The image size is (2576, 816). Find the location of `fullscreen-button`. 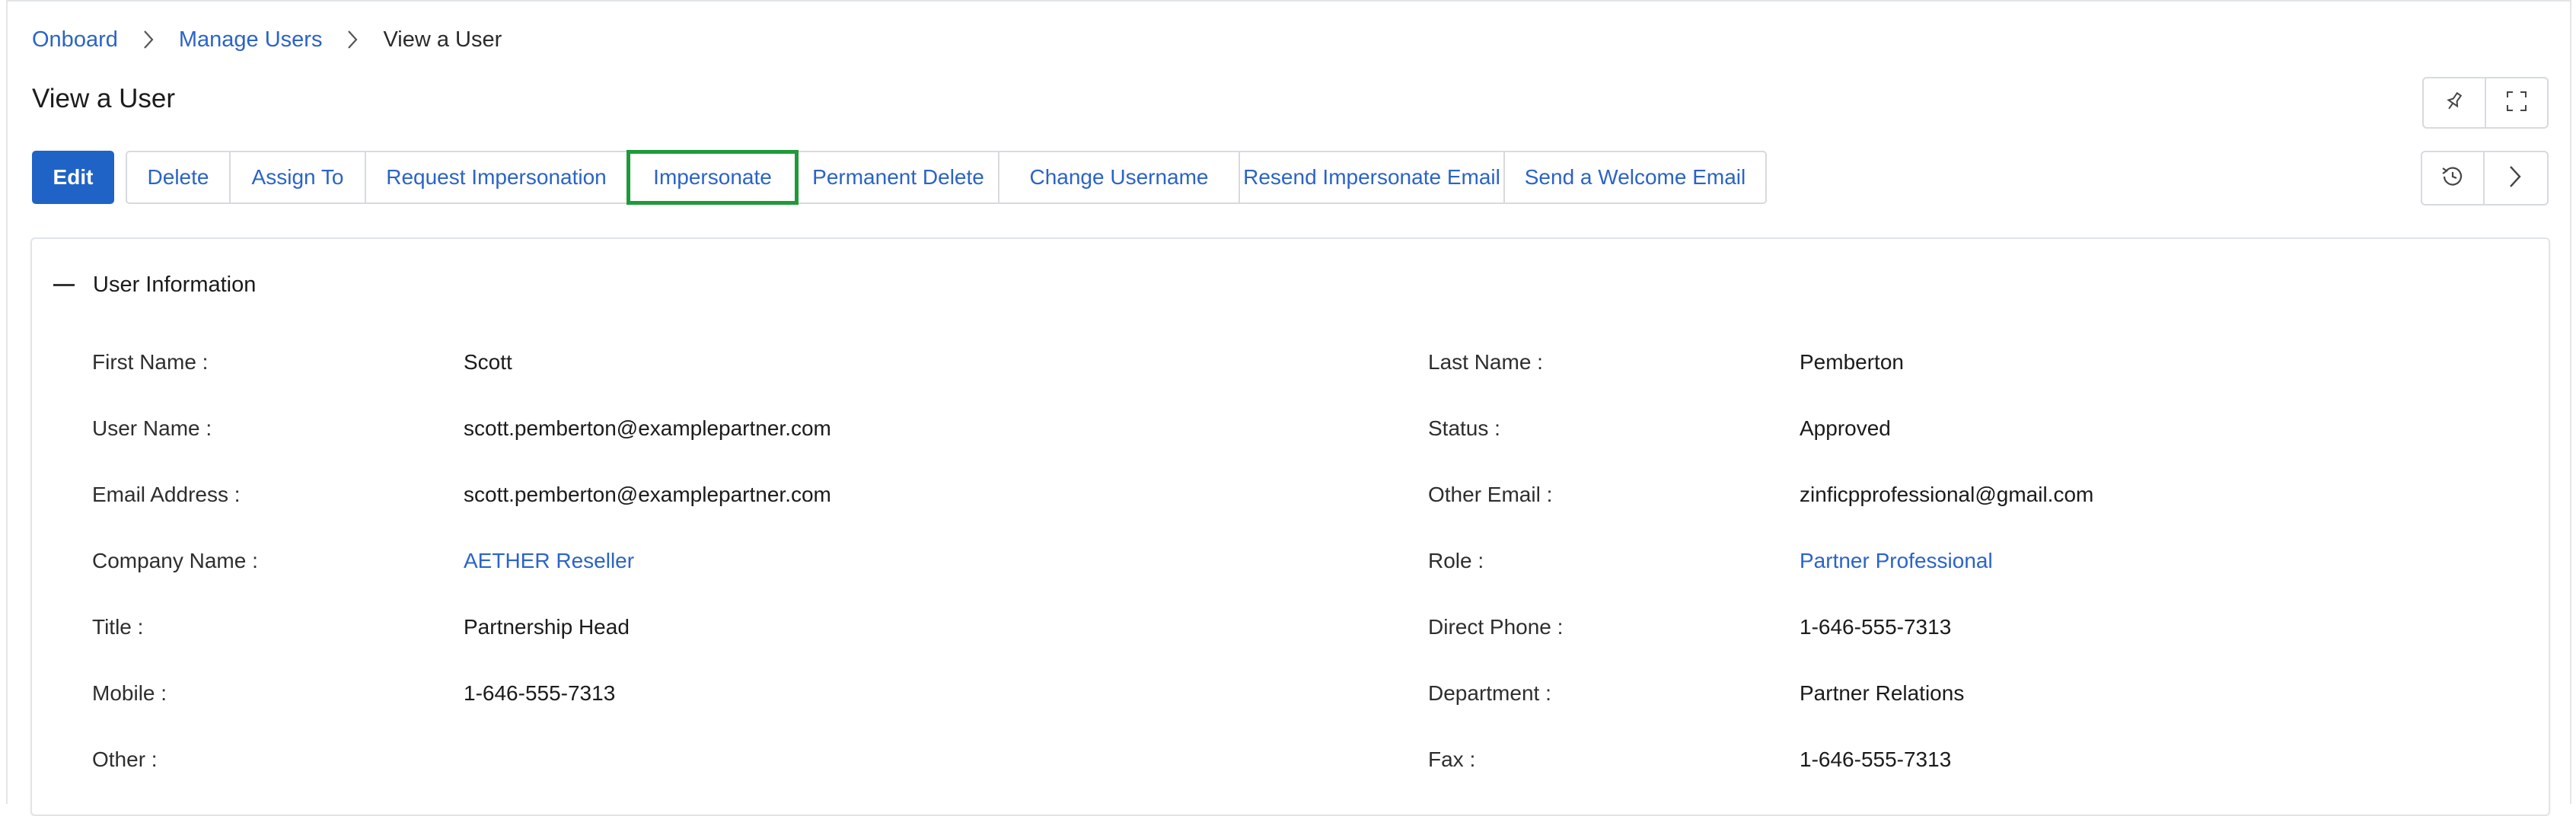

fullscreen-button is located at coordinates (2516, 102).